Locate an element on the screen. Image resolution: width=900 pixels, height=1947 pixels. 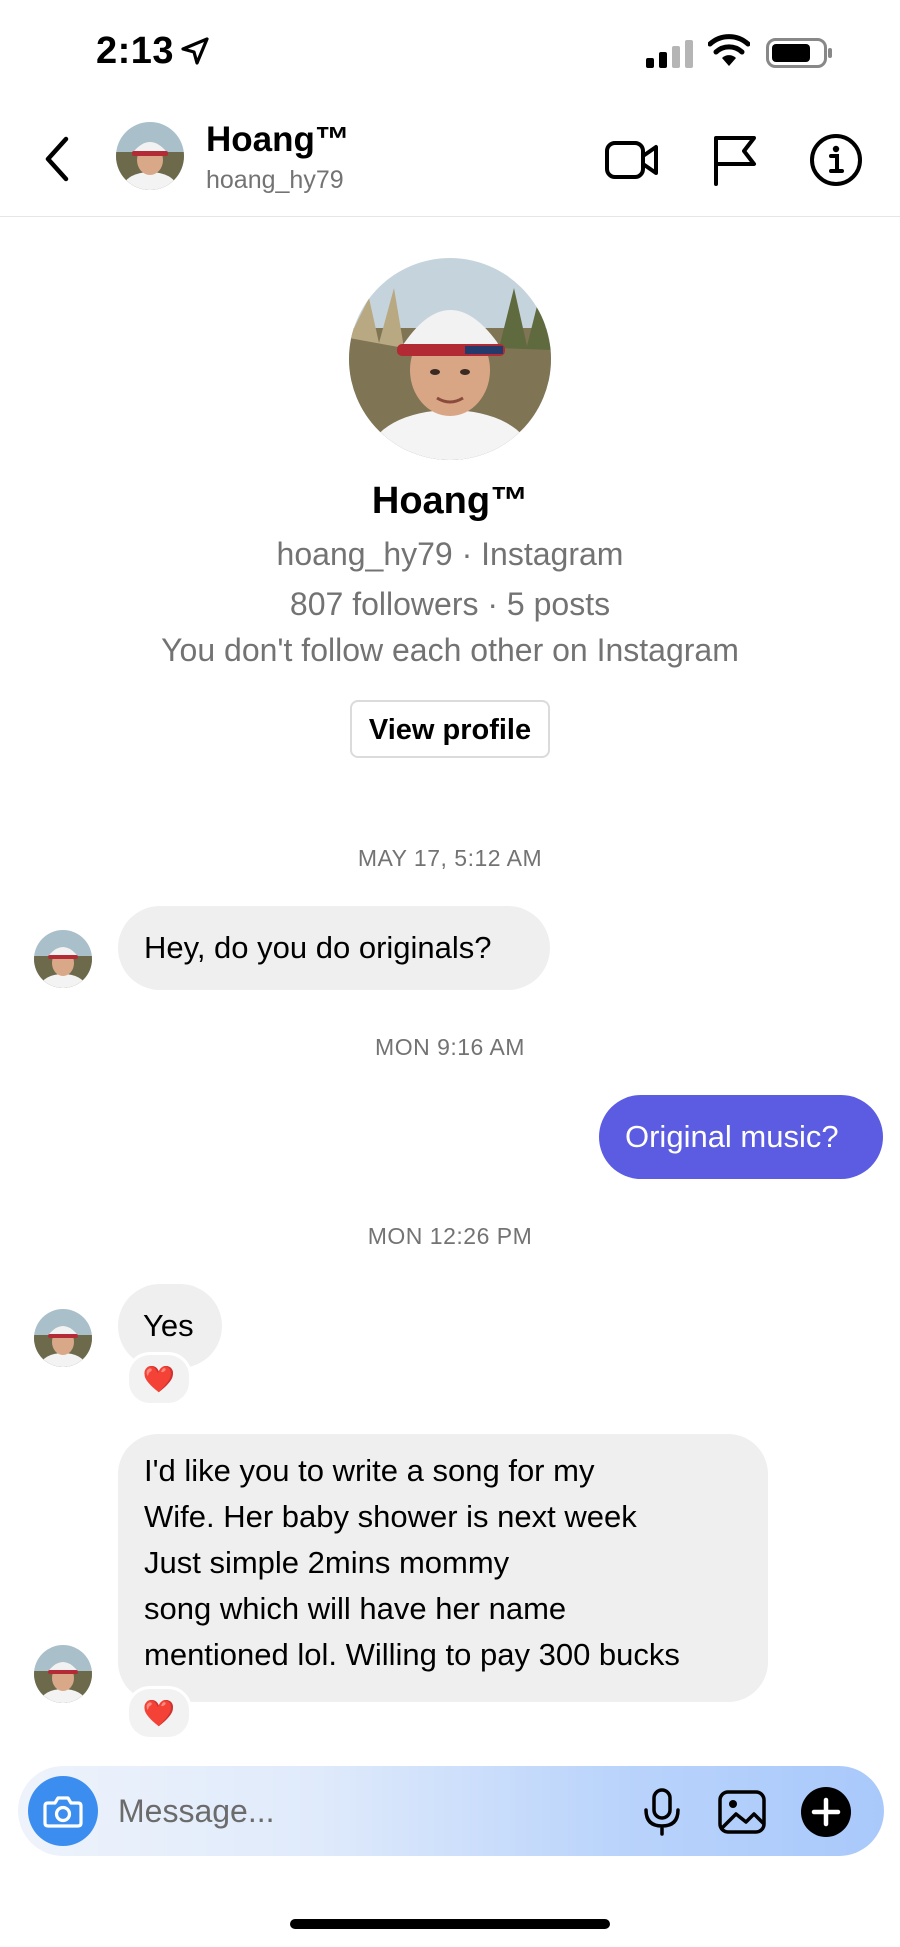
status-bar: 2:13 is located at coordinates (450, 50).